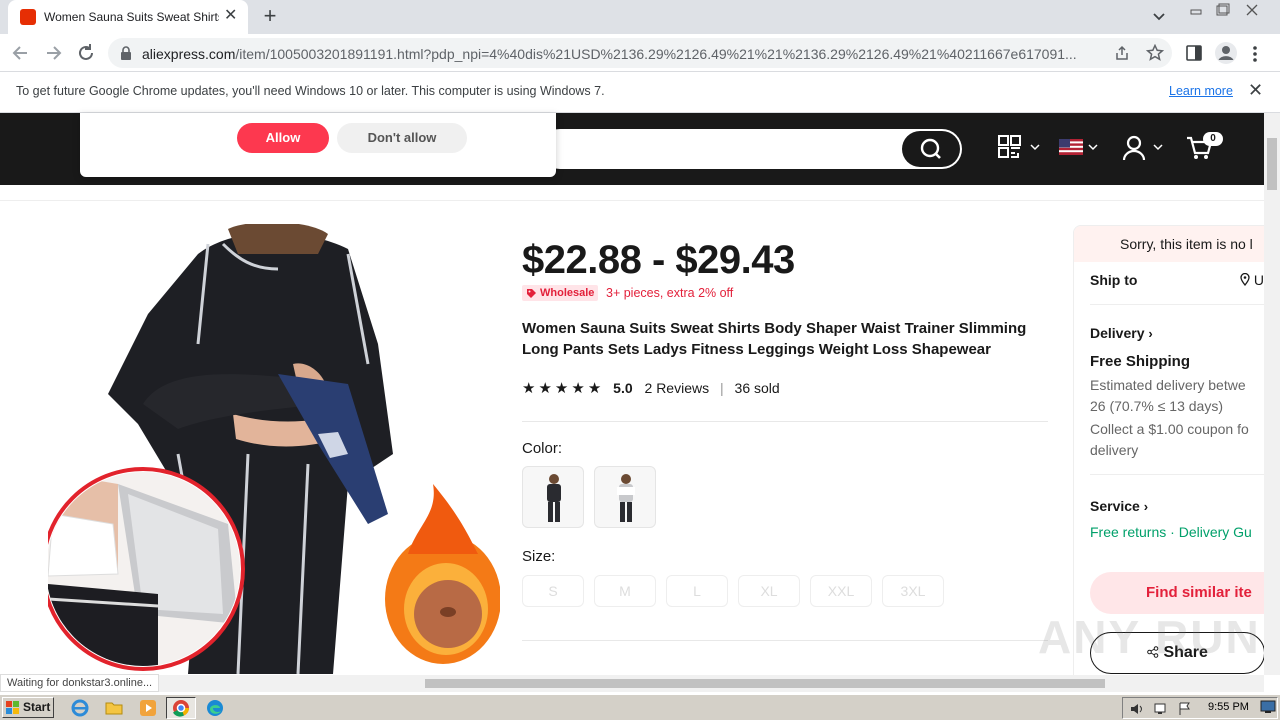 The height and width of the screenshot is (720, 1280). Describe the element at coordinates (53, 53) in the screenshot. I see `forward-arrow-icon` at that location.